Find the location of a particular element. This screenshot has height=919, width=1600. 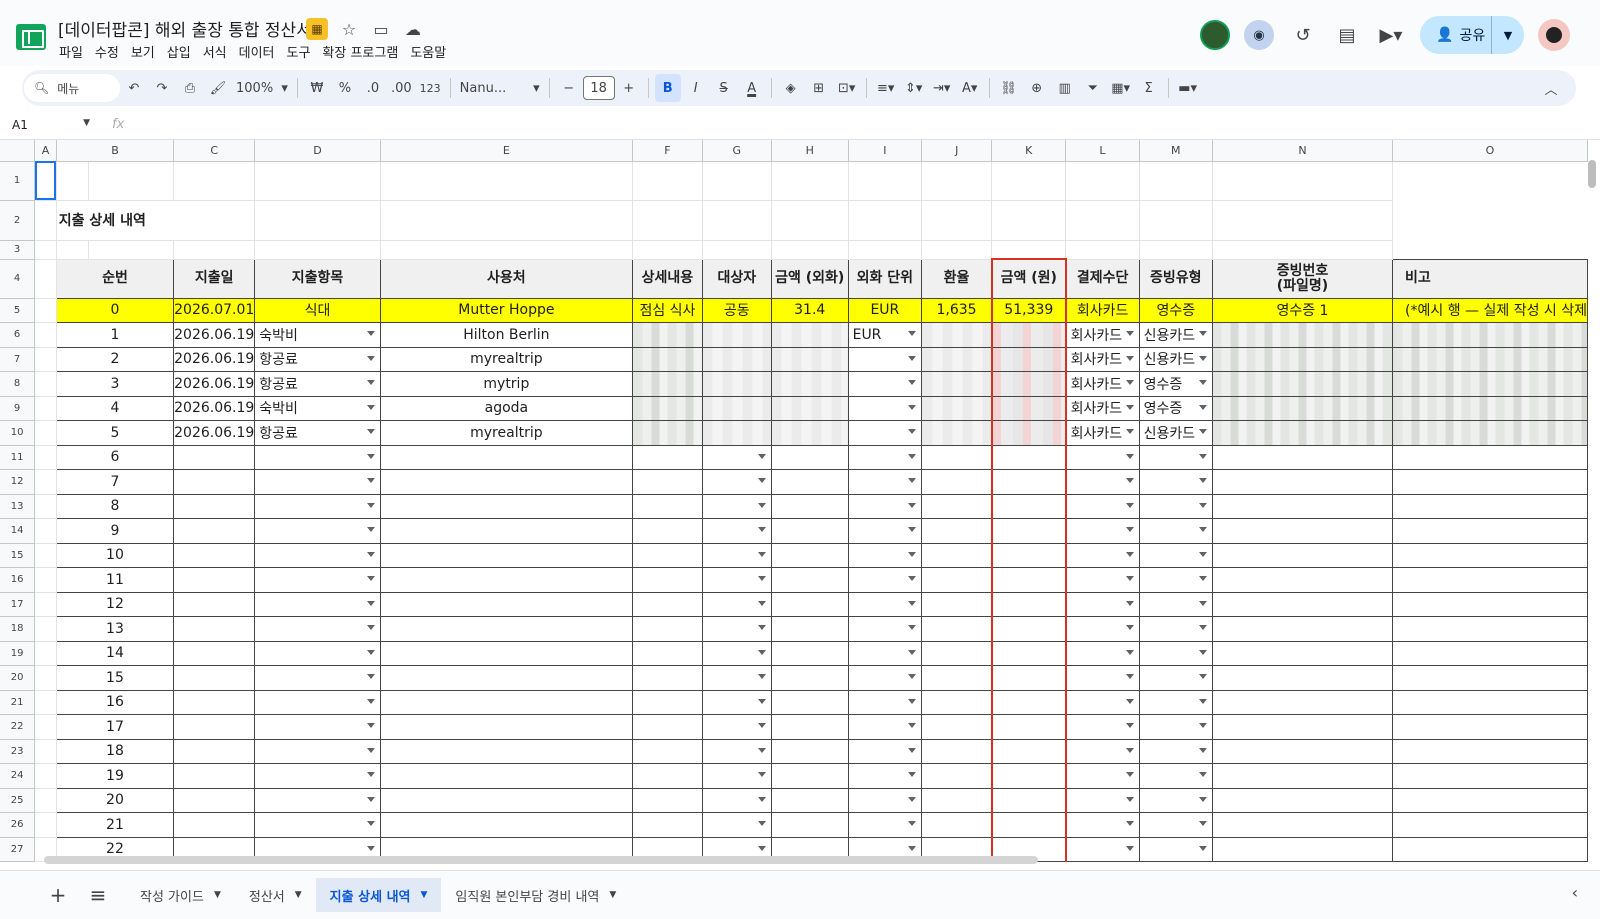

insert-chart-icon: ▥ is located at coordinates (1065, 88).